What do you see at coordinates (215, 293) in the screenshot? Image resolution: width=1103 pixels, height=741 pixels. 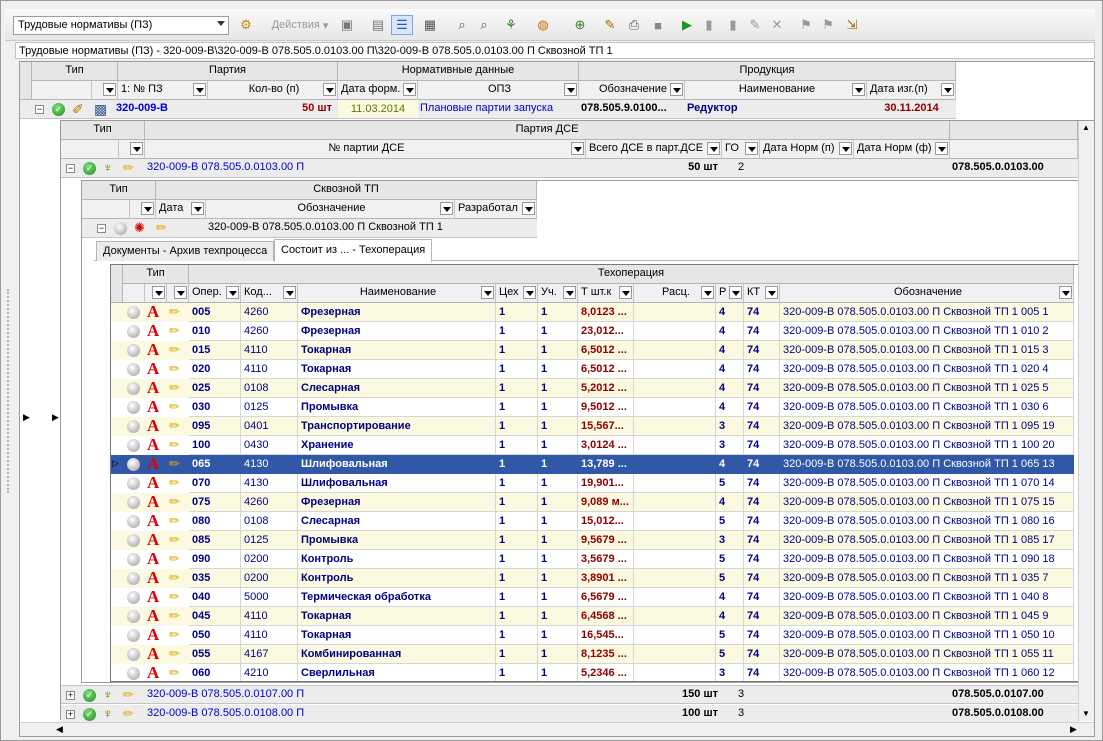 I see `ops-col-oper: Опер.` at bounding box center [215, 293].